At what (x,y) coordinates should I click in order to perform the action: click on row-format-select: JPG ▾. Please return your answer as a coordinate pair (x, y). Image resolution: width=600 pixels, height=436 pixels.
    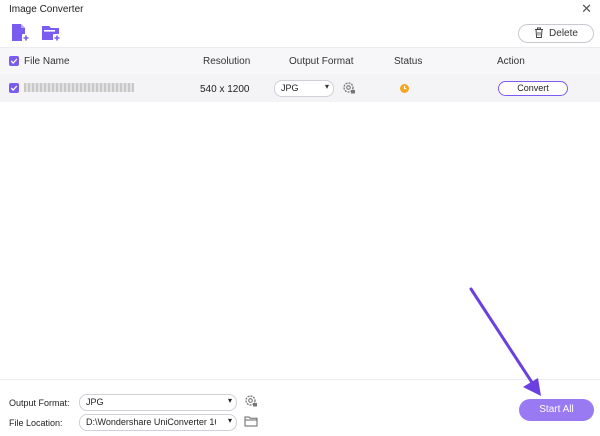
    Looking at the image, I should click on (304, 88).